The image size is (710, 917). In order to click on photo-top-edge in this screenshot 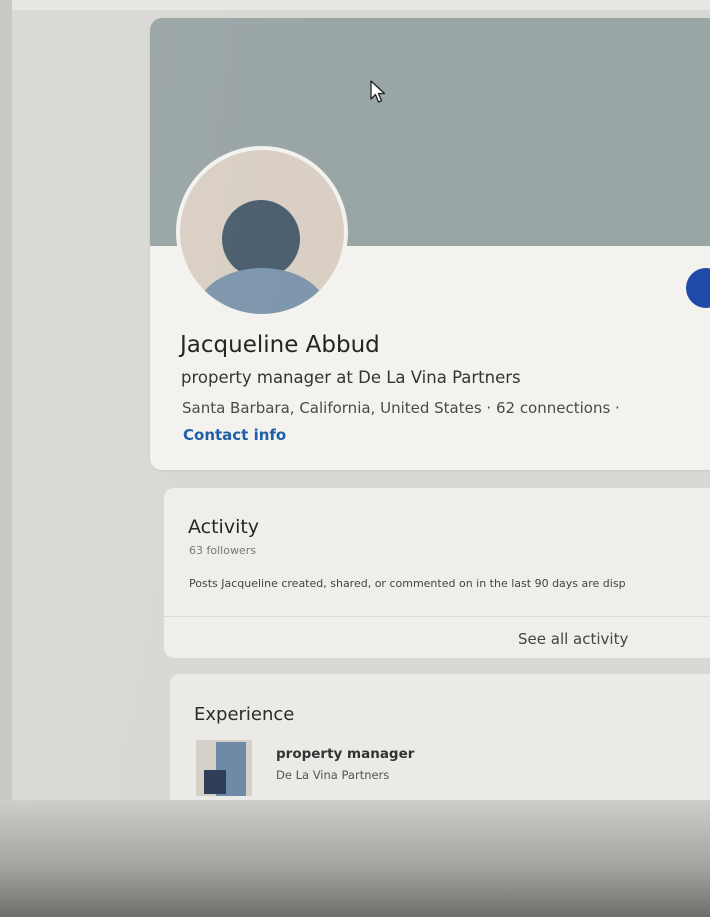, I will do `click(355, 5)`.